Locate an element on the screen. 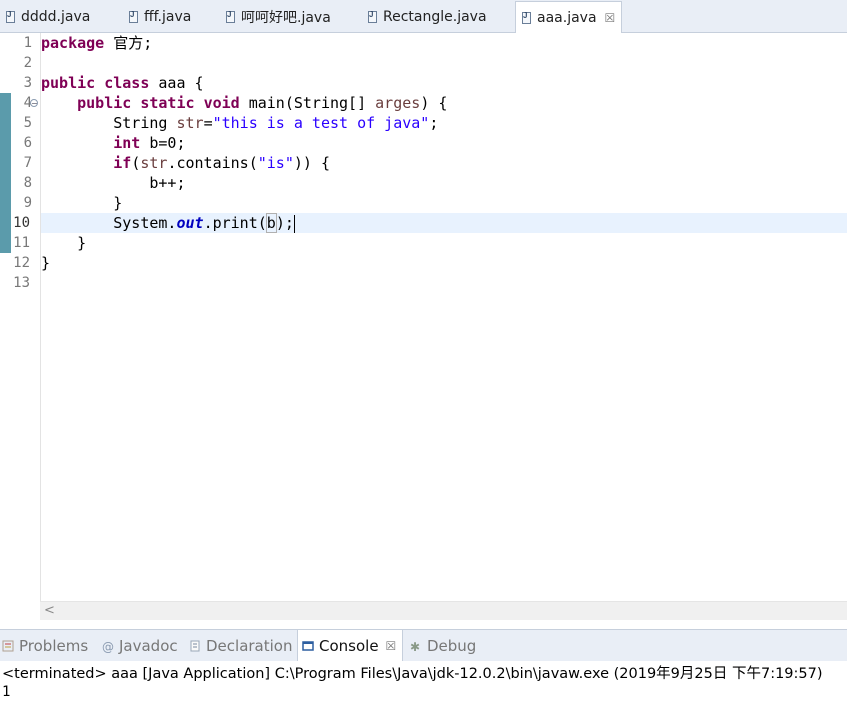 Image resolution: width=847 pixels, height=713 pixels. declaration-icon is located at coordinates (195, 645).